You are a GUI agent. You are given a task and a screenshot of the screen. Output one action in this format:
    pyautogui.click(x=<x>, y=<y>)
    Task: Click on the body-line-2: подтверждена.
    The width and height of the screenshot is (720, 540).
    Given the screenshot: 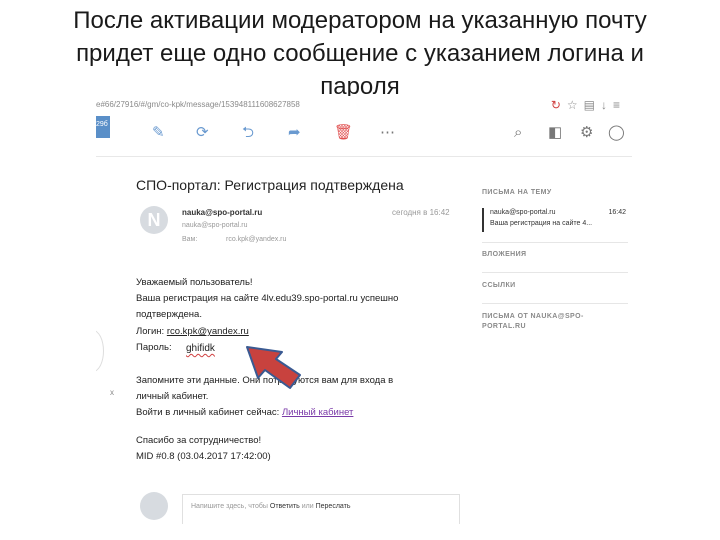 What is the action you would take?
    pyautogui.click(x=169, y=314)
    